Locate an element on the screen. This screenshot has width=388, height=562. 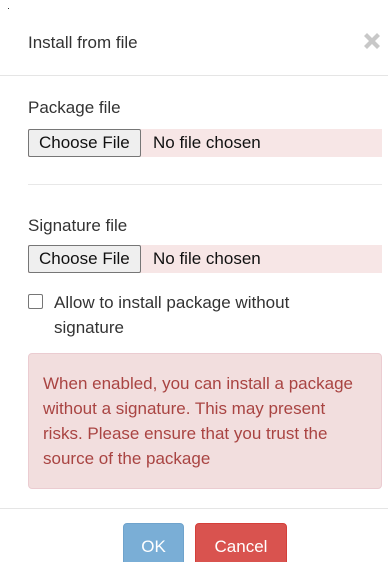
cancel-button: Cancel is located at coordinates (241, 542).